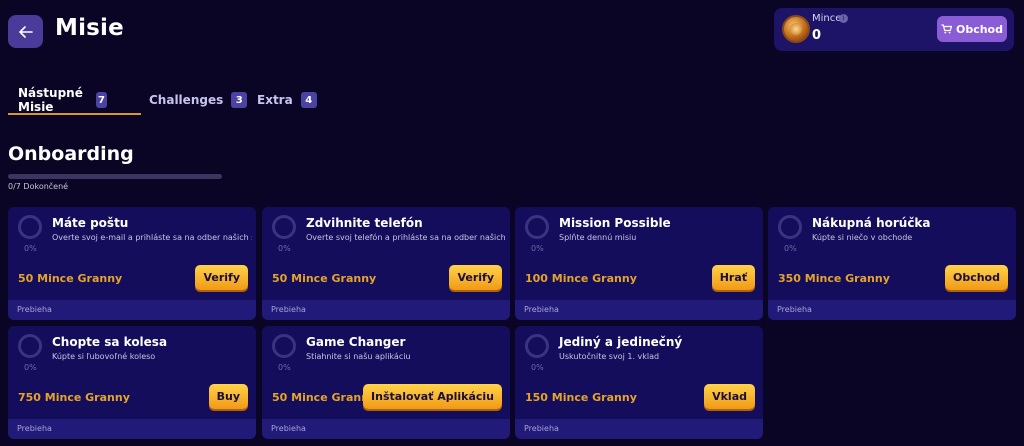 This screenshot has height=446, width=1024. What do you see at coordinates (817, 35) in the screenshot?
I see `wallet-balance: 0` at bounding box center [817, 35].